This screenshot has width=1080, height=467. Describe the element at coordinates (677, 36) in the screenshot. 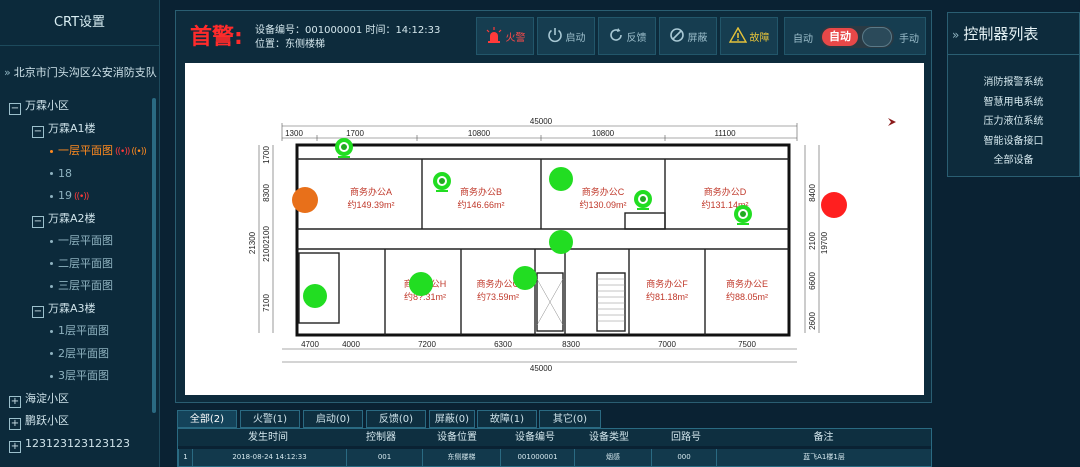

I see `block-icon` at that location.